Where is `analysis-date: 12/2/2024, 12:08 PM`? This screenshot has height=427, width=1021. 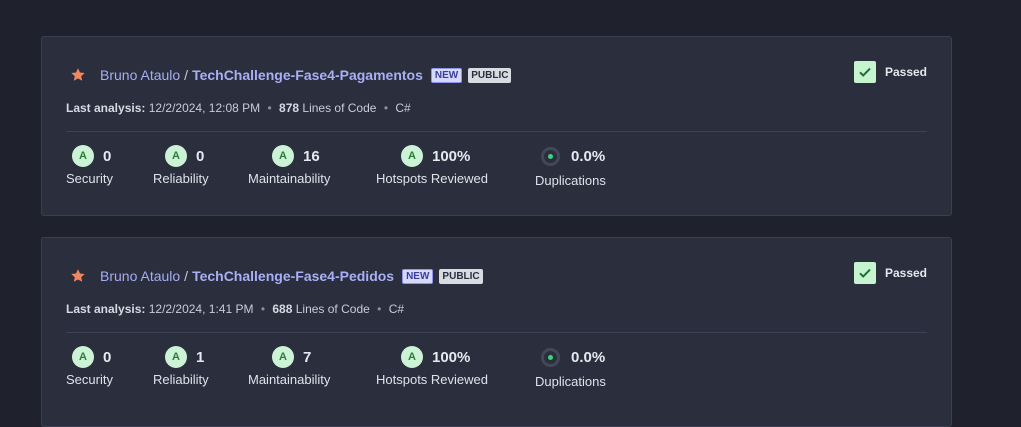
analysis-date: 12/2/2024, 12:08 PM is located at coordinates (204, 108).